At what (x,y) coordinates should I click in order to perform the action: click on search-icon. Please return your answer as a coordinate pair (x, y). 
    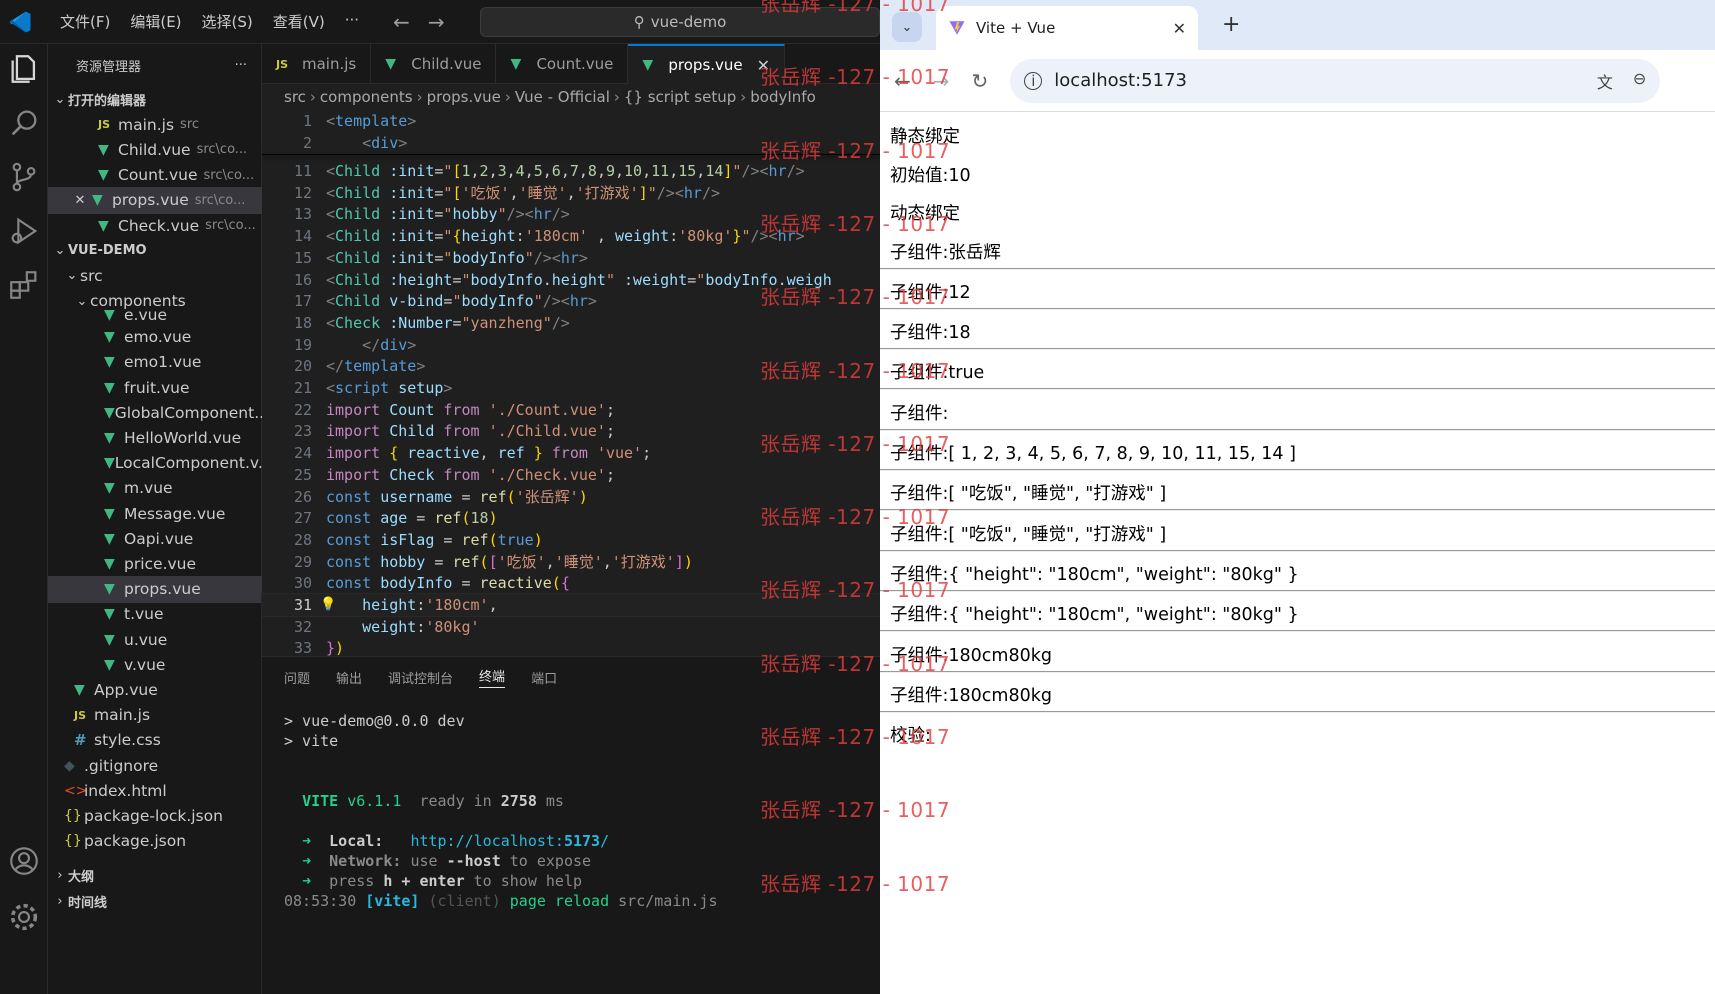
    Looking at the image, I should click on (24, 123).